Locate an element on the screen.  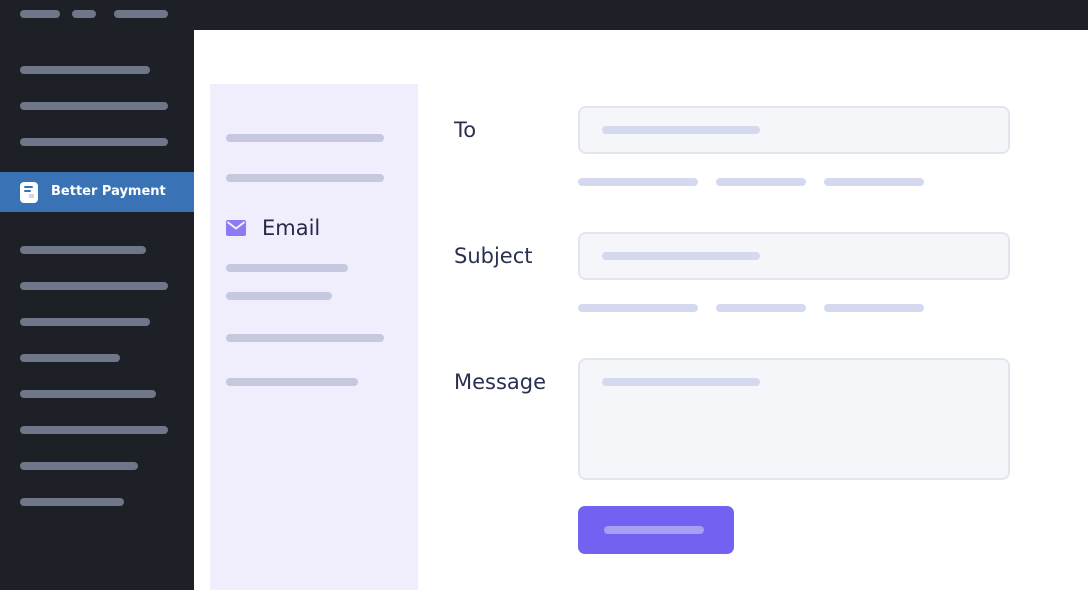
subject-input is located at coordinates (794, 256).